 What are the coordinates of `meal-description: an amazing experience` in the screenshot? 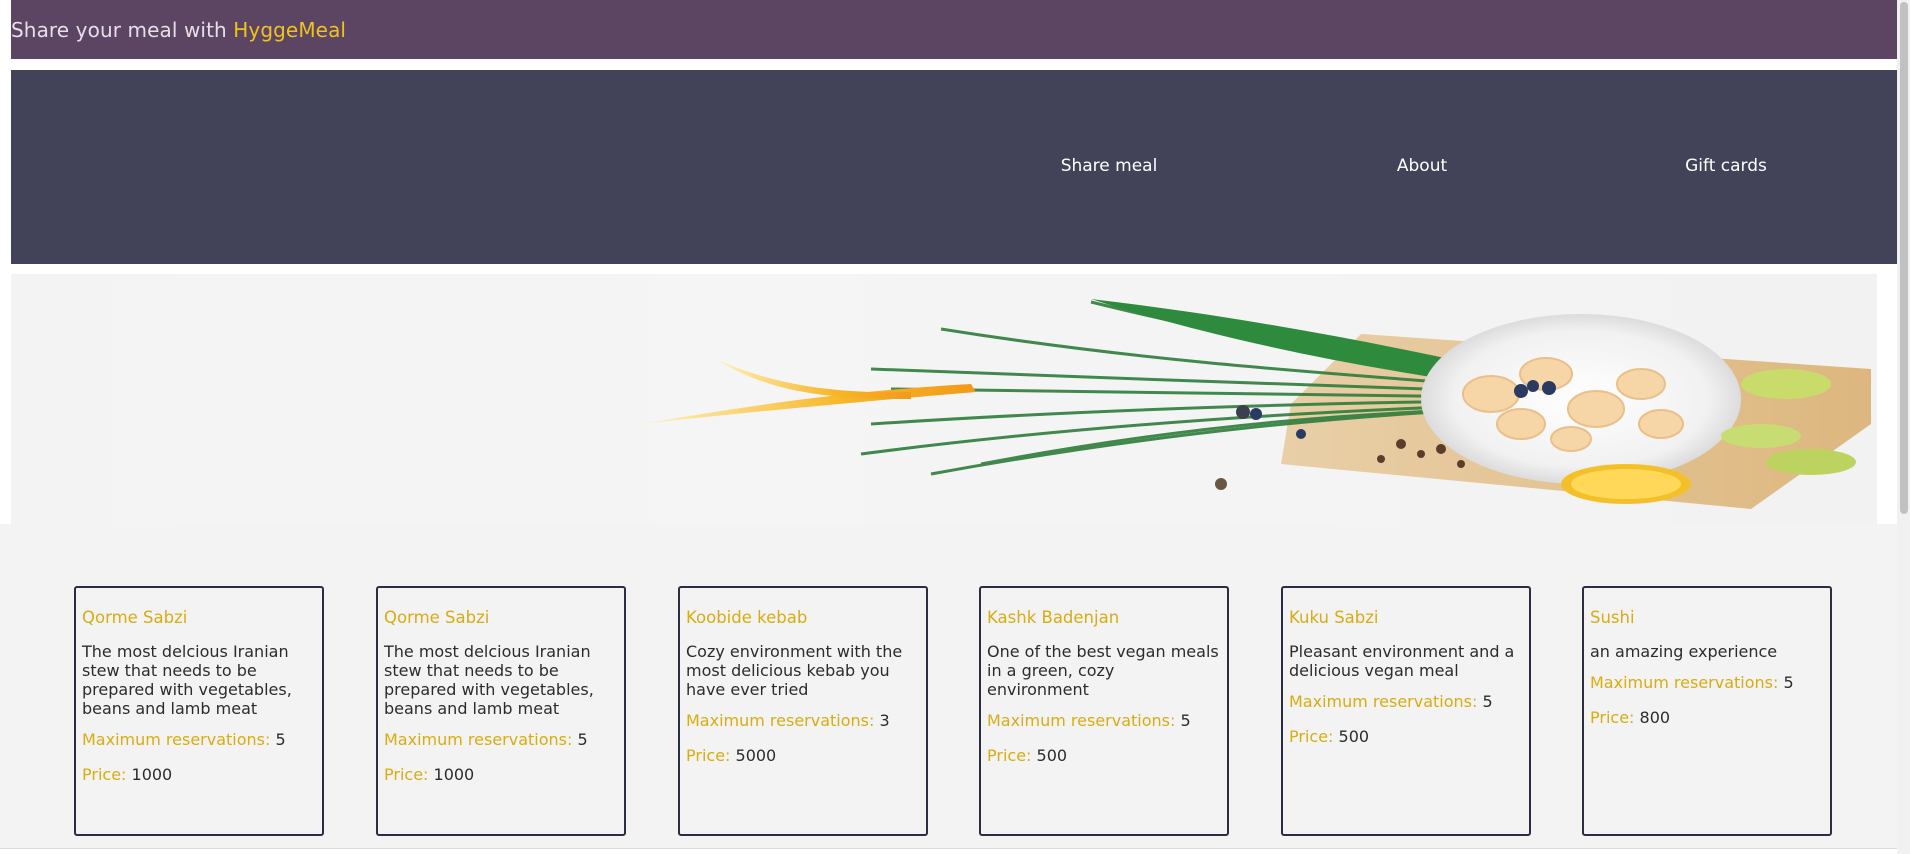 It's located at (1684, 651).